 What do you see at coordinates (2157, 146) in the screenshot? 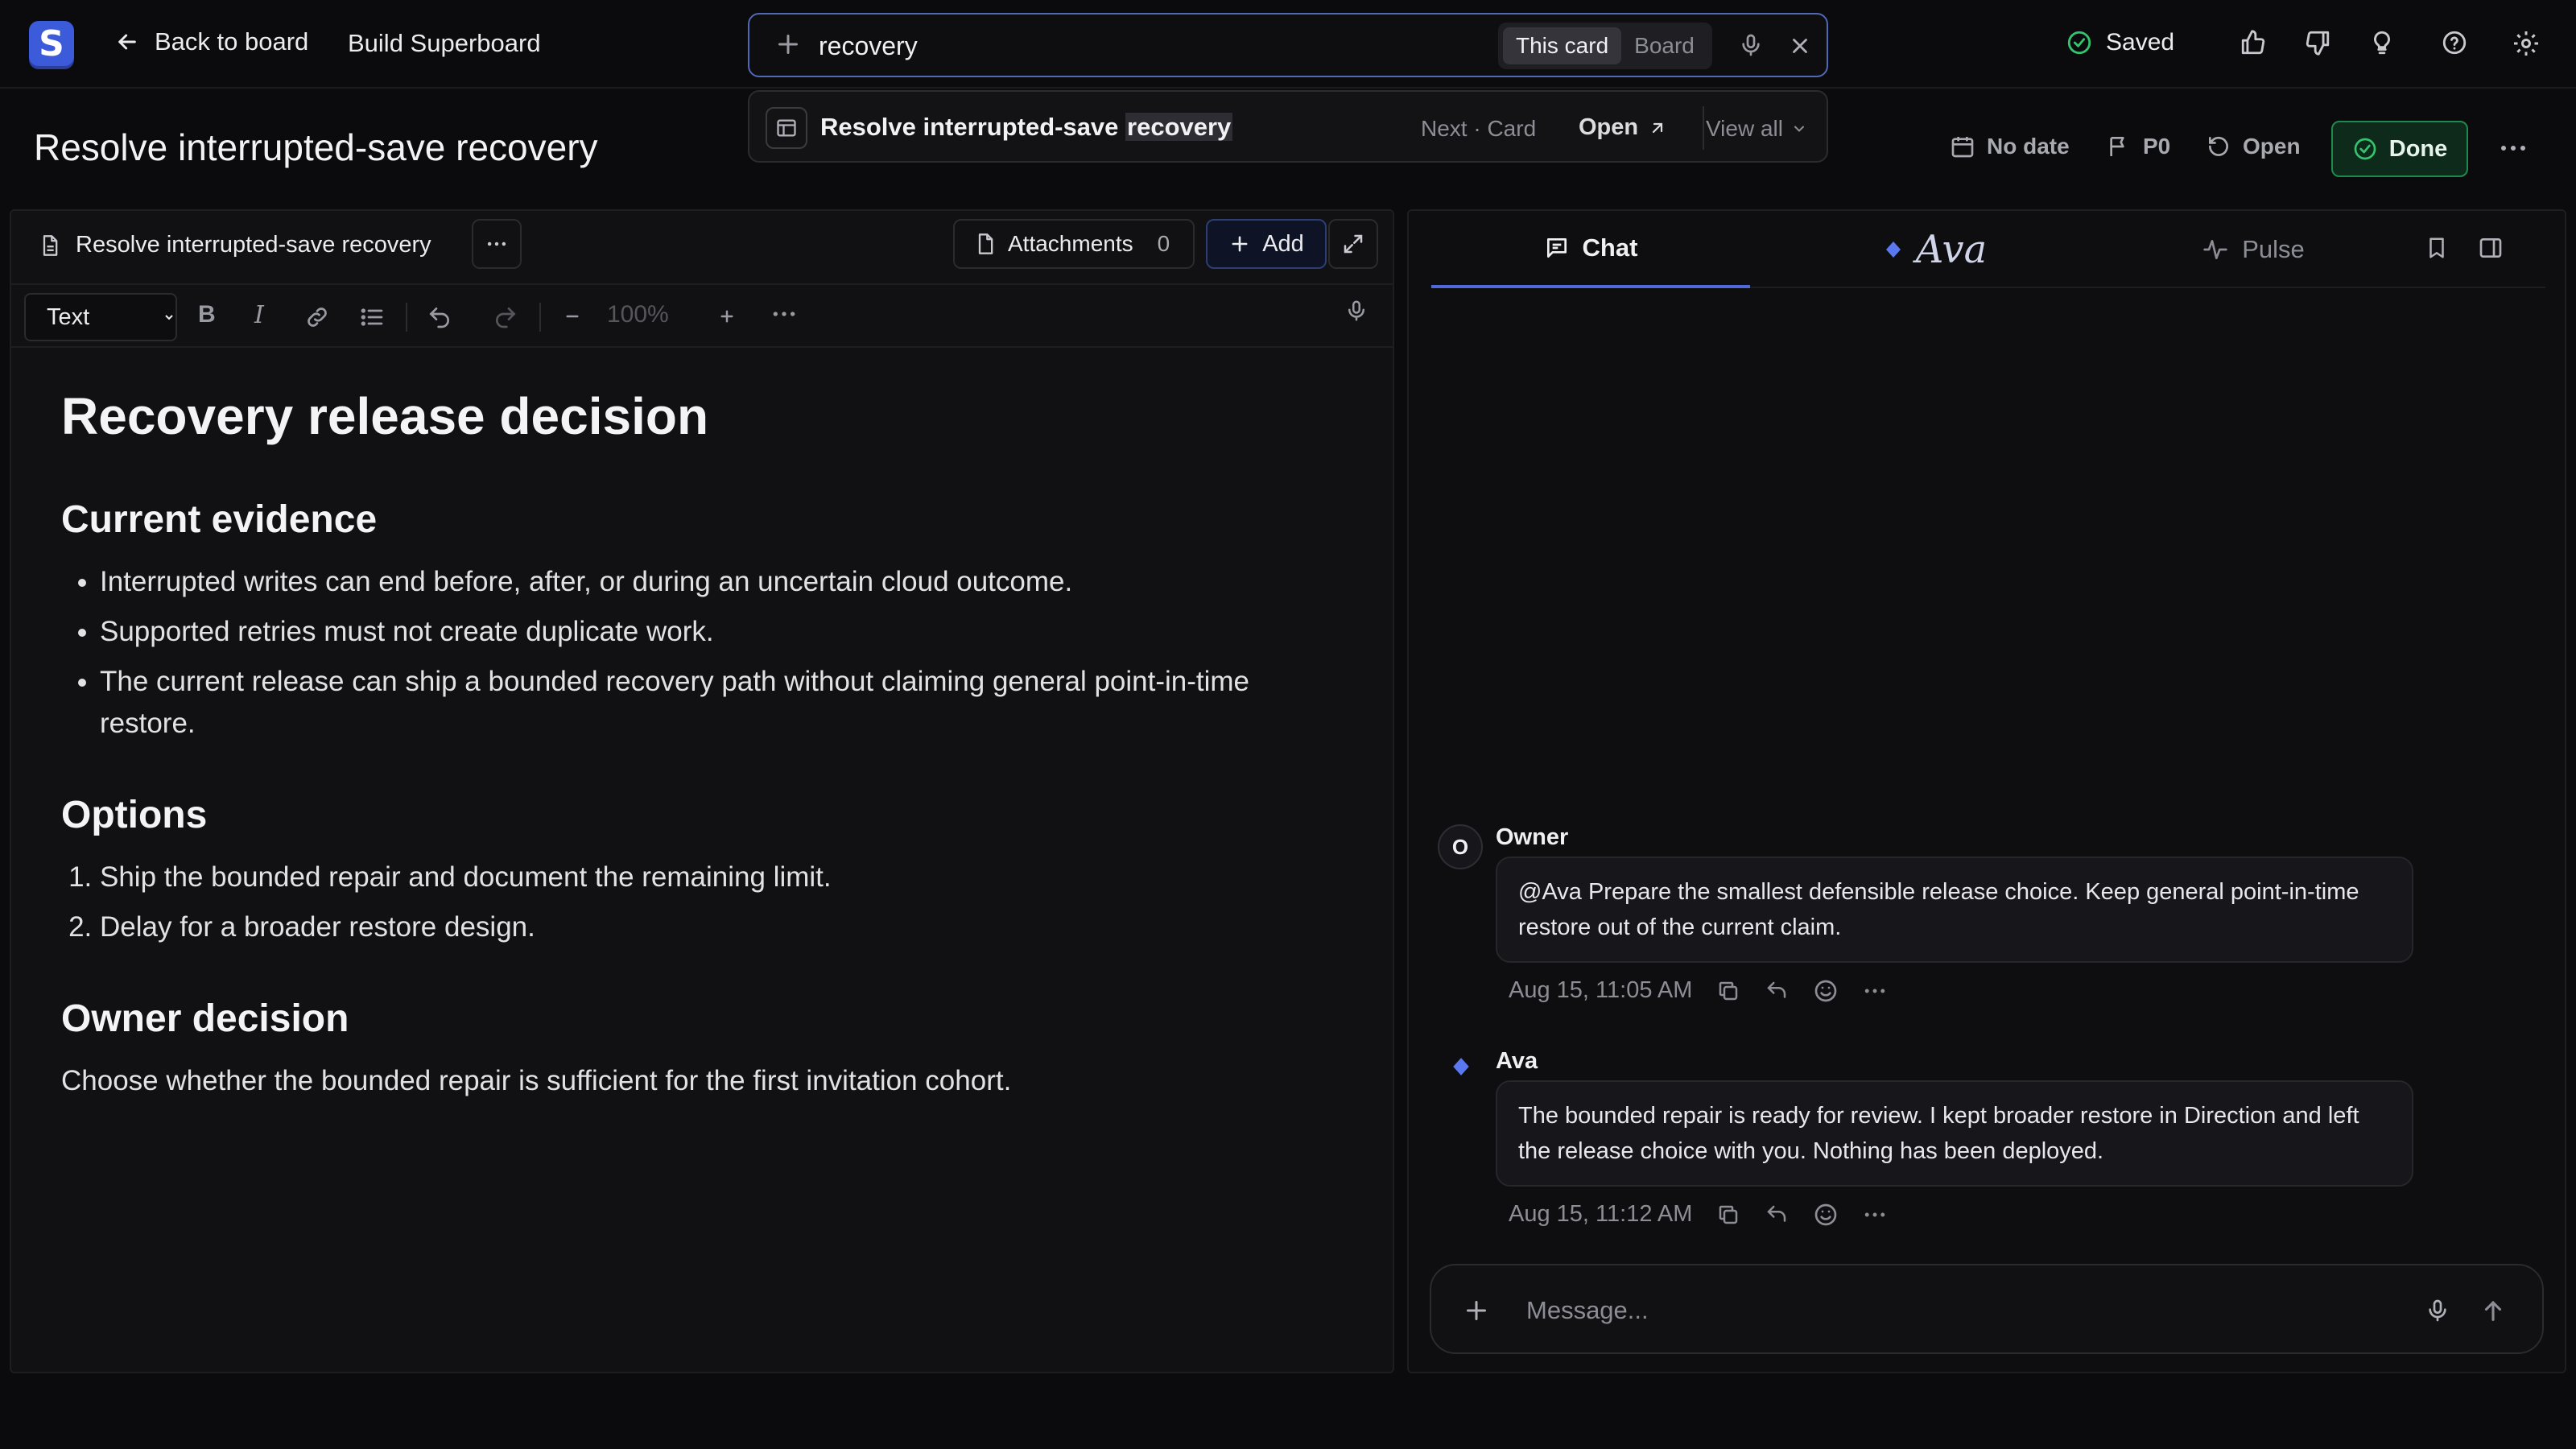
I see `priority-label: P0` at bounding box center [2157, 146].